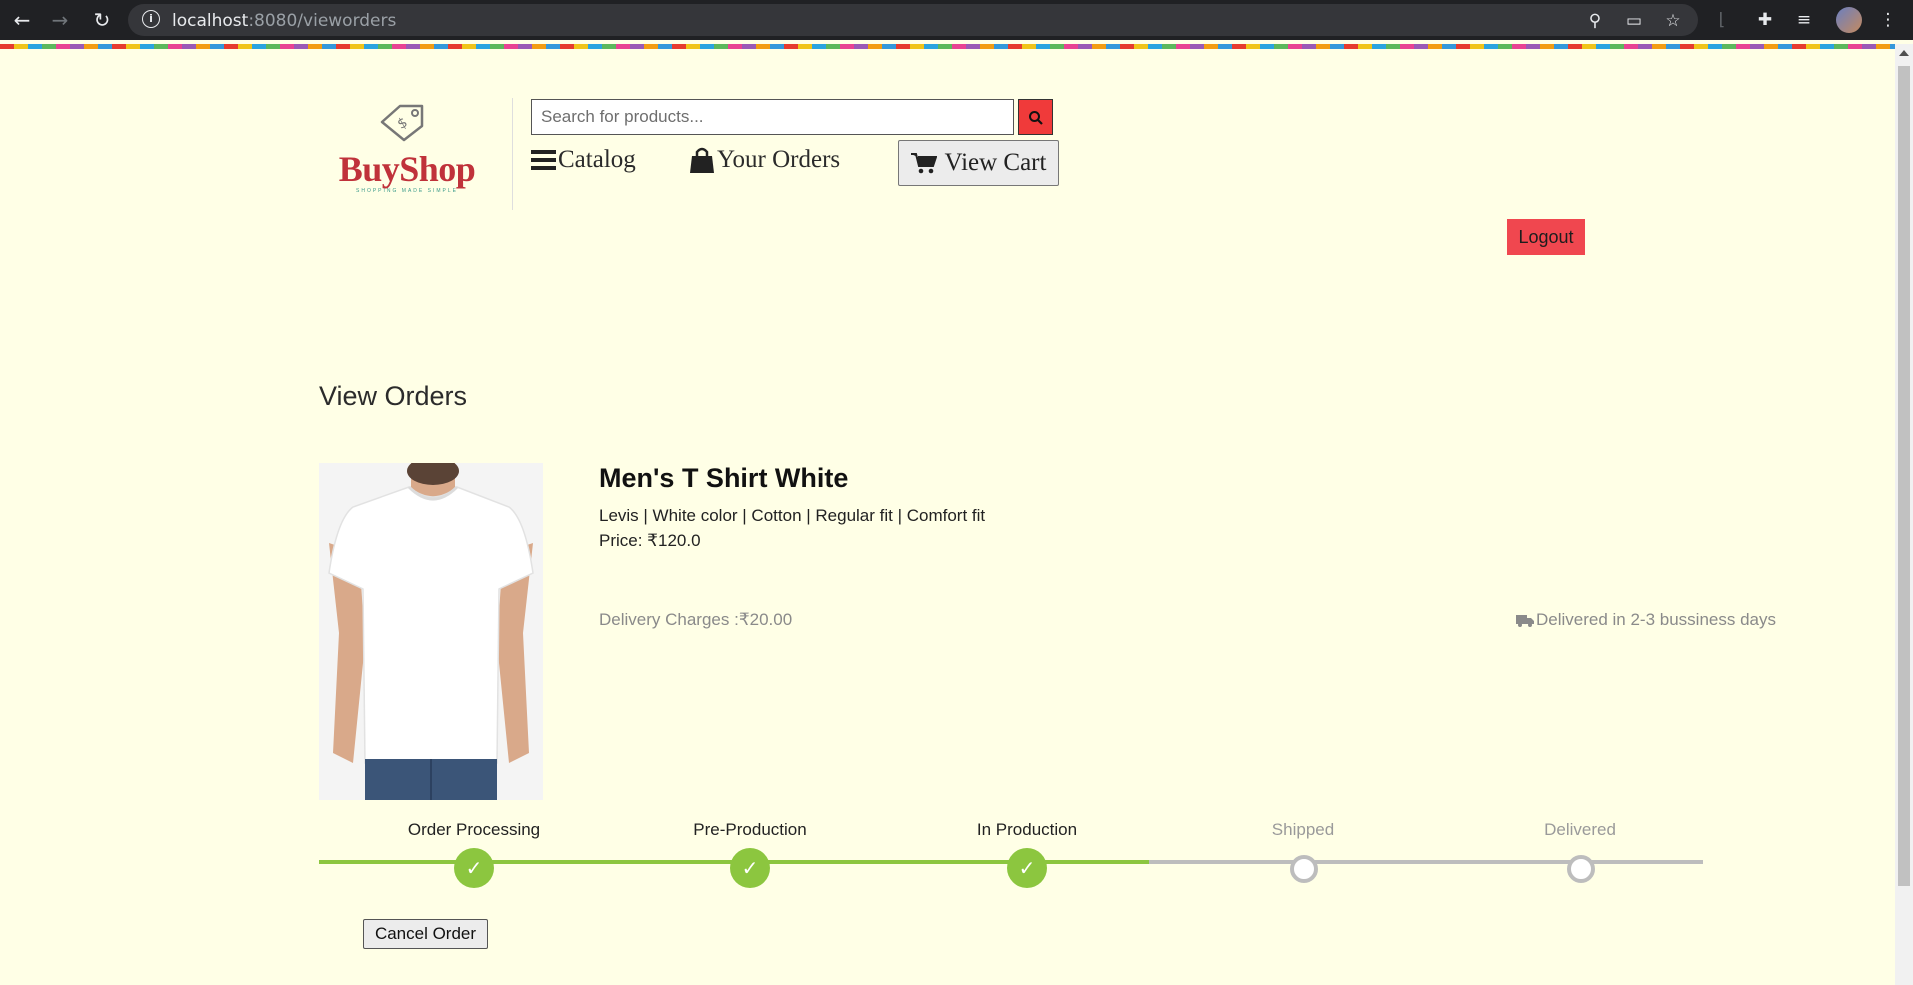  I want to click on nav-your-orders: Your Orders, so click(764, 160).